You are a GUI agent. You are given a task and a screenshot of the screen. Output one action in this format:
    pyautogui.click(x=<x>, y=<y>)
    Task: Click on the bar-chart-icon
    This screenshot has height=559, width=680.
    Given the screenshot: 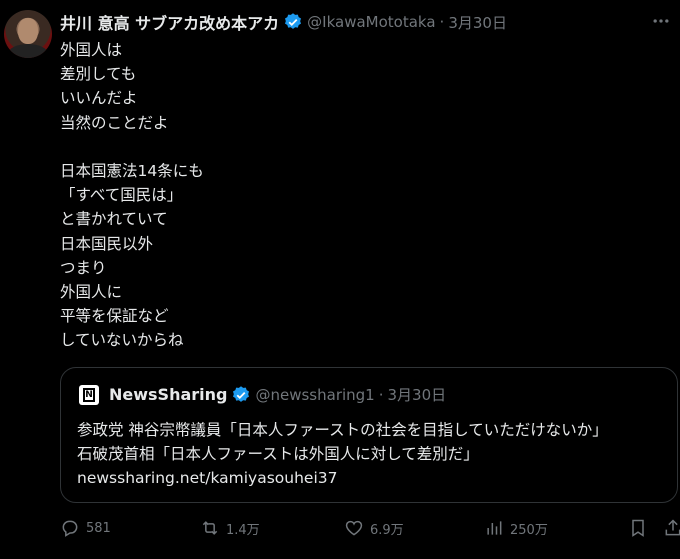 What is the action you would take?
    pyautogui.click(x=494, y=528)
    